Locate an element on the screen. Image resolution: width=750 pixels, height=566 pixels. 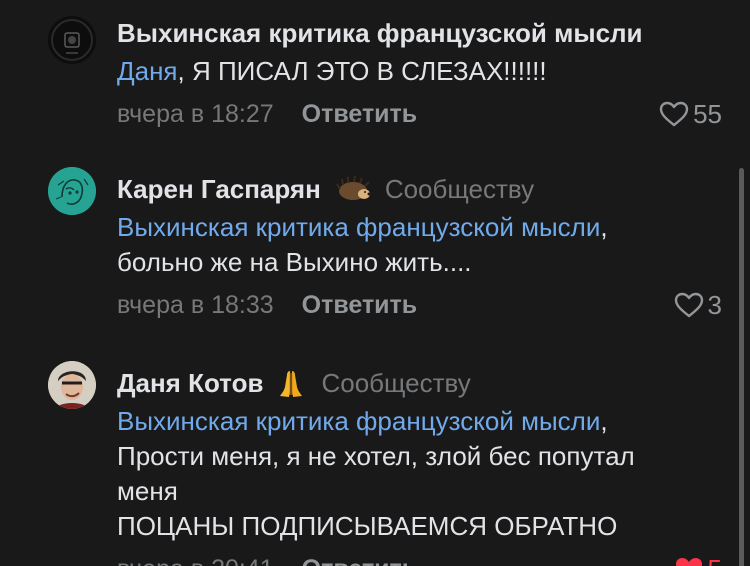
like-button: 3 is located at coordinates (698, 305).